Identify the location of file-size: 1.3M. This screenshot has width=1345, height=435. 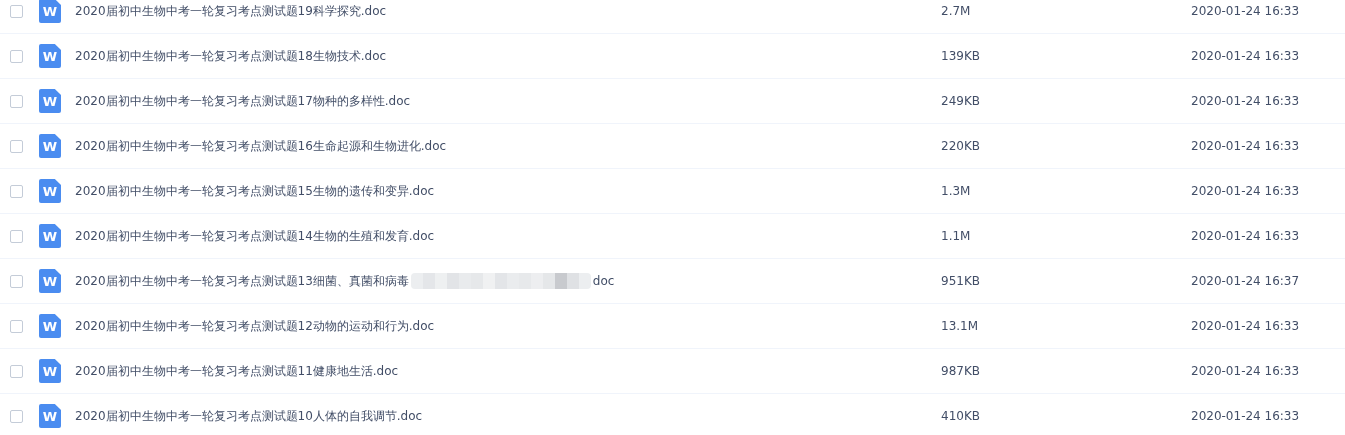
(956, 191).